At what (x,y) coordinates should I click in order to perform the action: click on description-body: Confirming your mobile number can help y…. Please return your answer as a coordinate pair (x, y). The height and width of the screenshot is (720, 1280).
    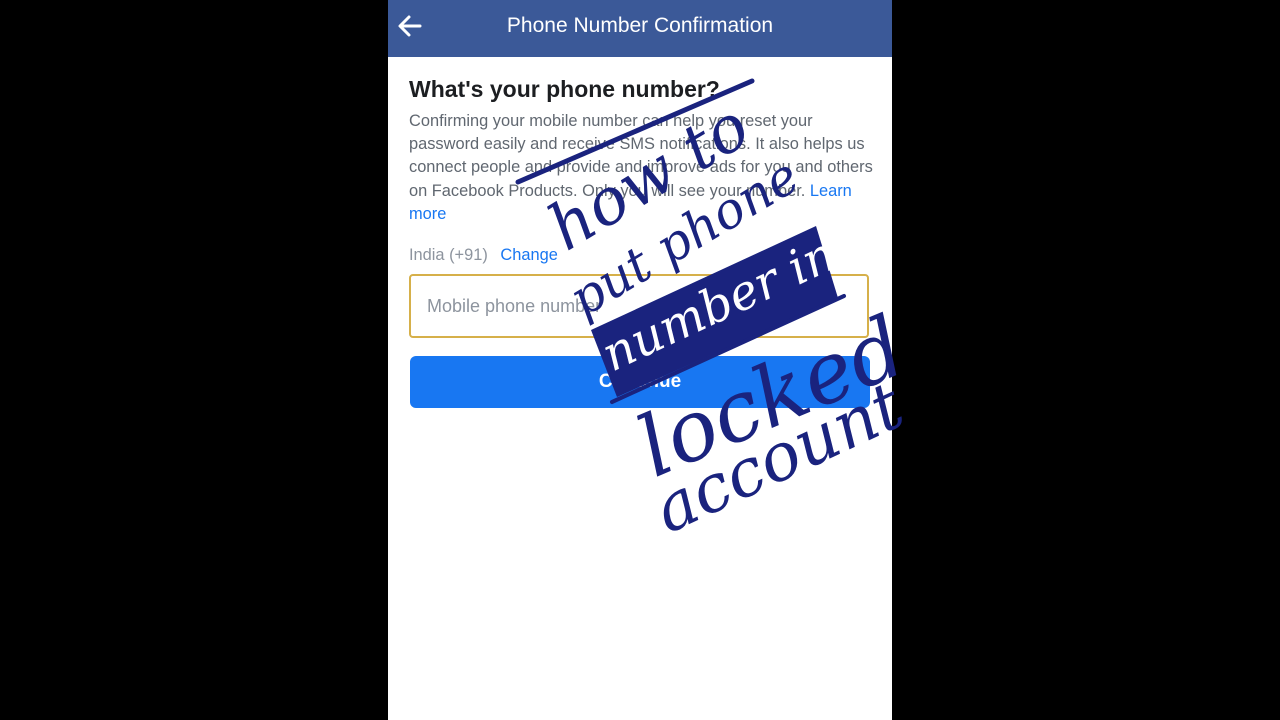
    Looking at the image, I should click on (641, 156).